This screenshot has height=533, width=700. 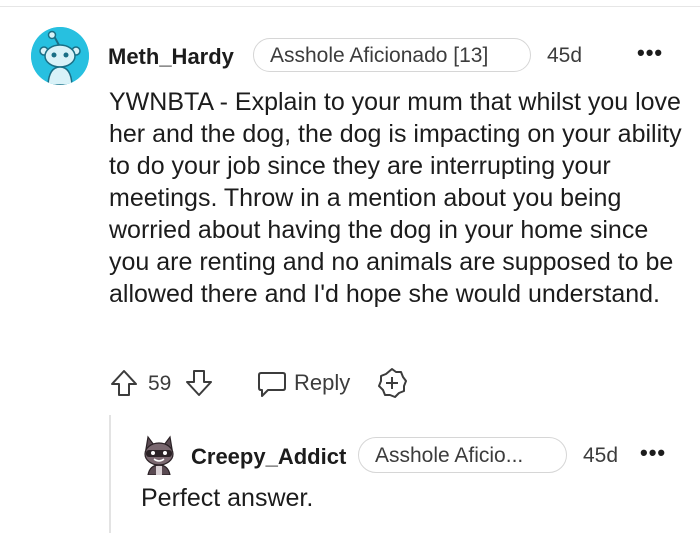 I want to click on reply-author: Creepy_Addict, so click(x=268, y=457).